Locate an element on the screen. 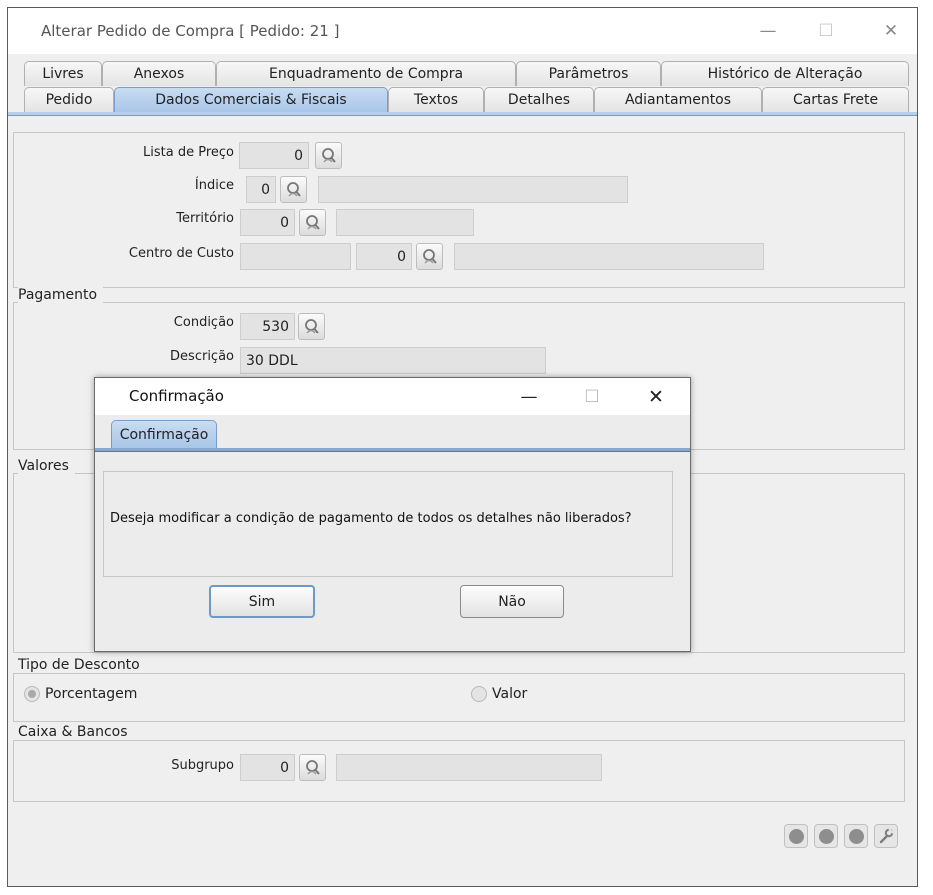  dialog-tab-underline is located at coordinates (392, 450).